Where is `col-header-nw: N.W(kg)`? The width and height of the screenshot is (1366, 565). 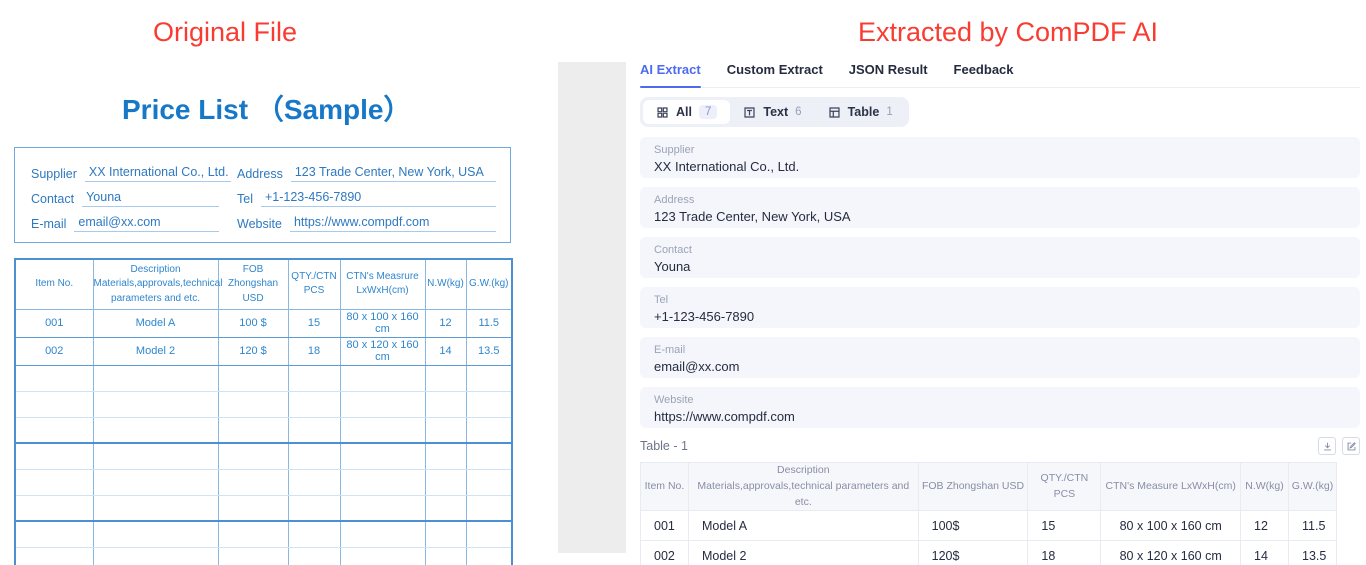
col-header-nw: N.W(kg) is located at coordinates (1264, 486).